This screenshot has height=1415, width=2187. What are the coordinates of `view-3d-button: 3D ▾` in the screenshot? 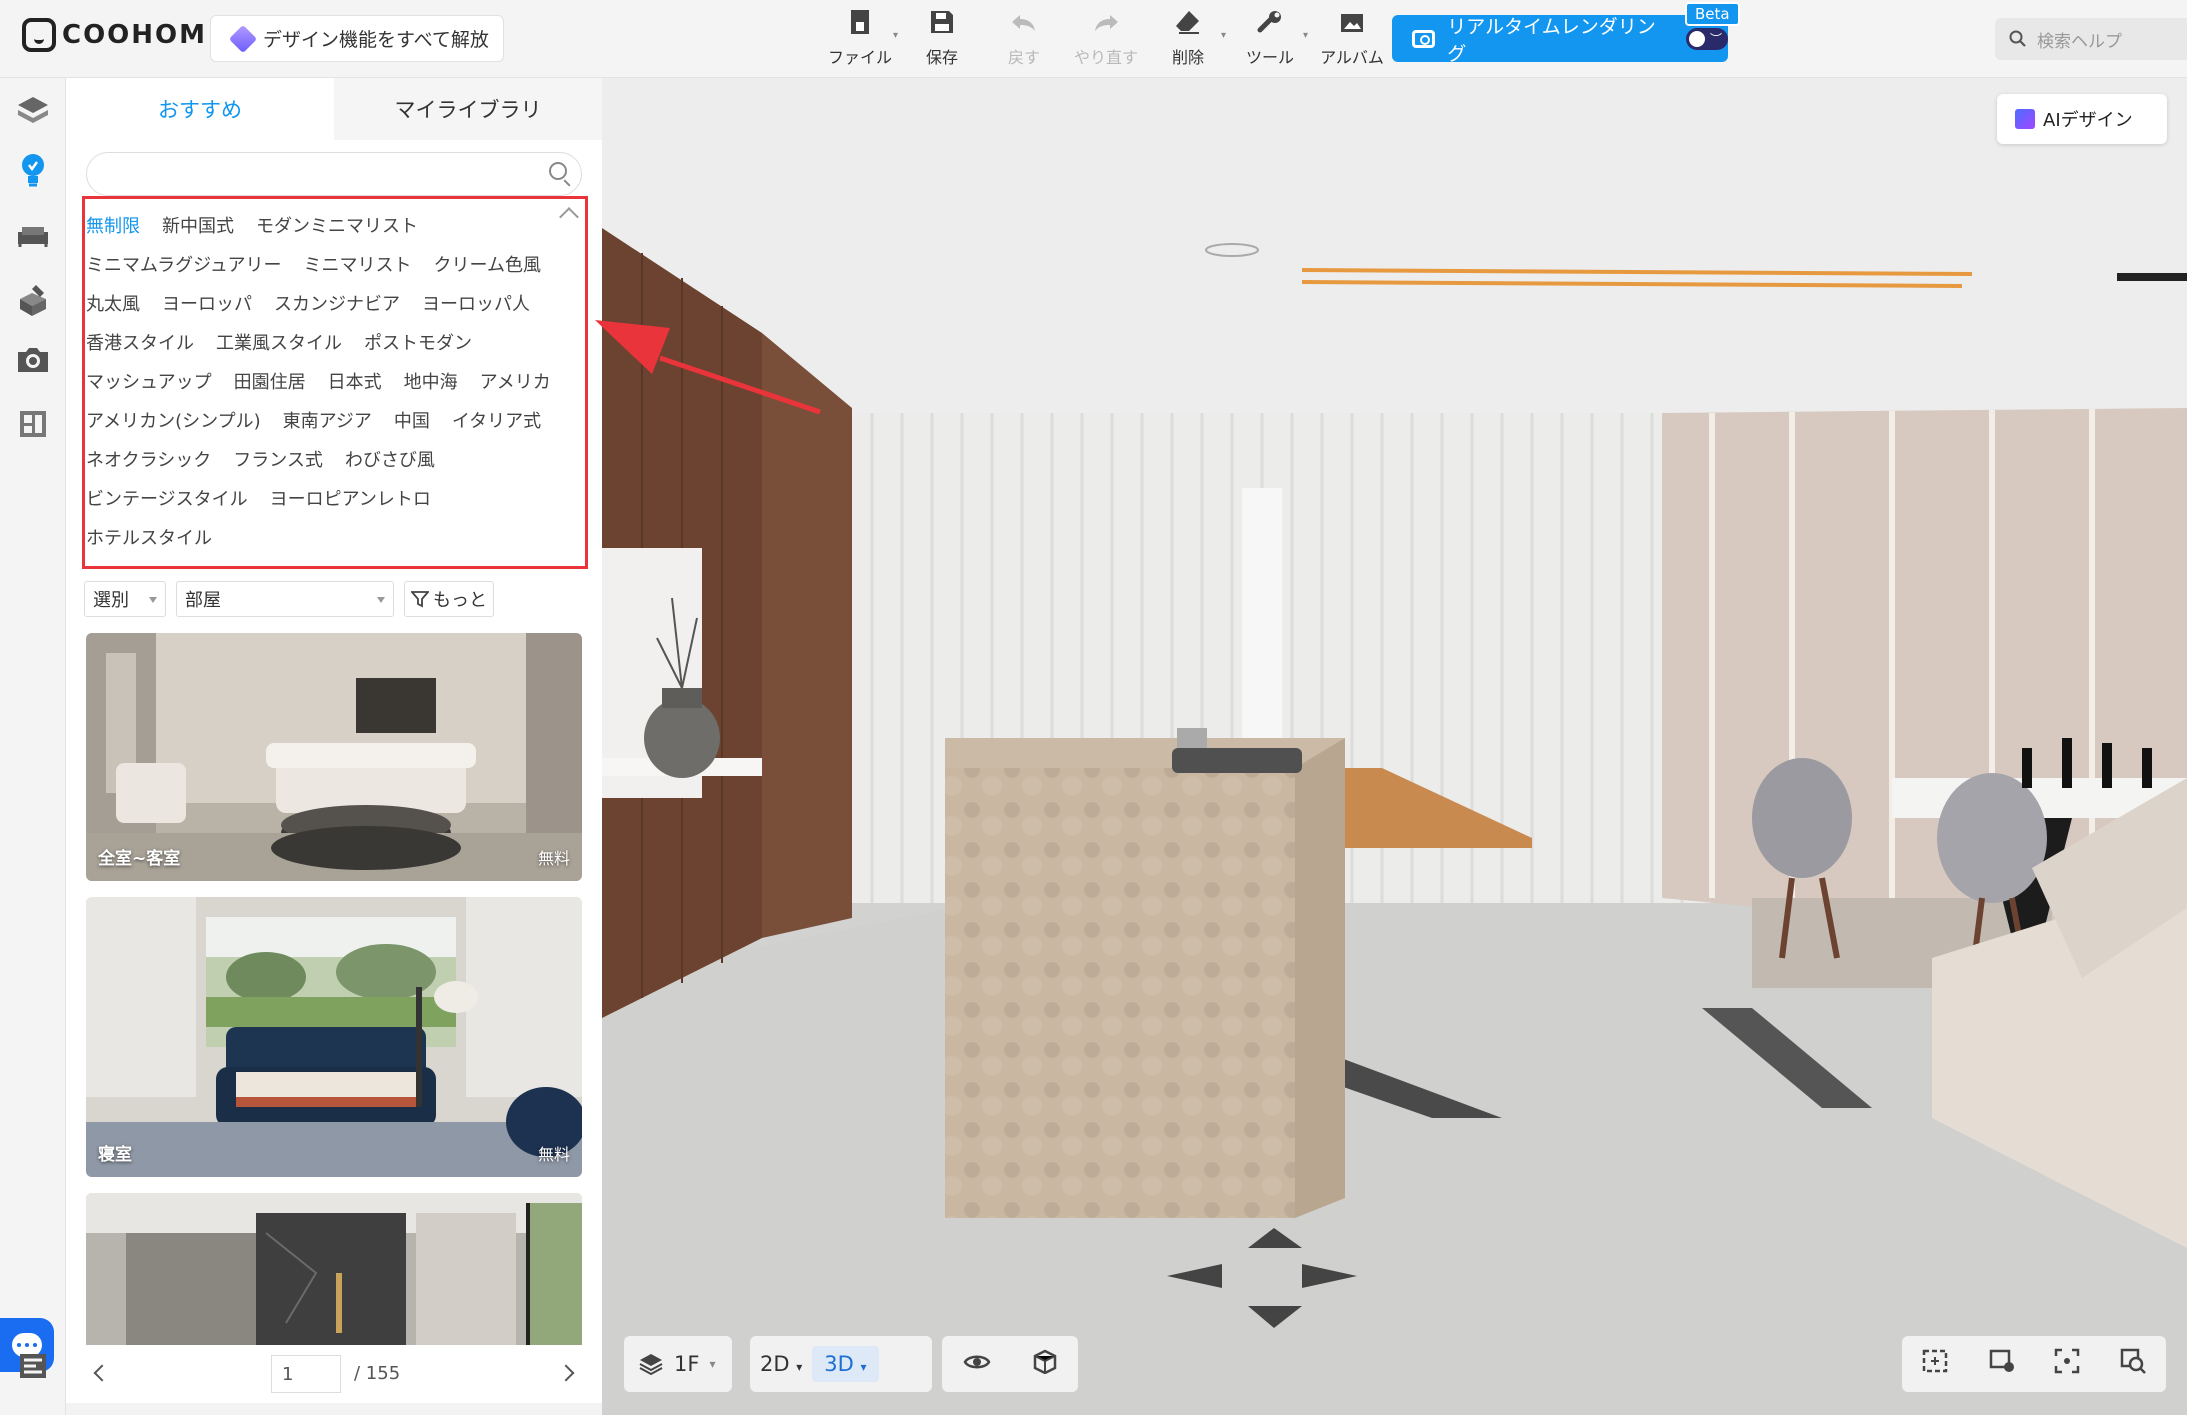 It's located at (845, 1364).